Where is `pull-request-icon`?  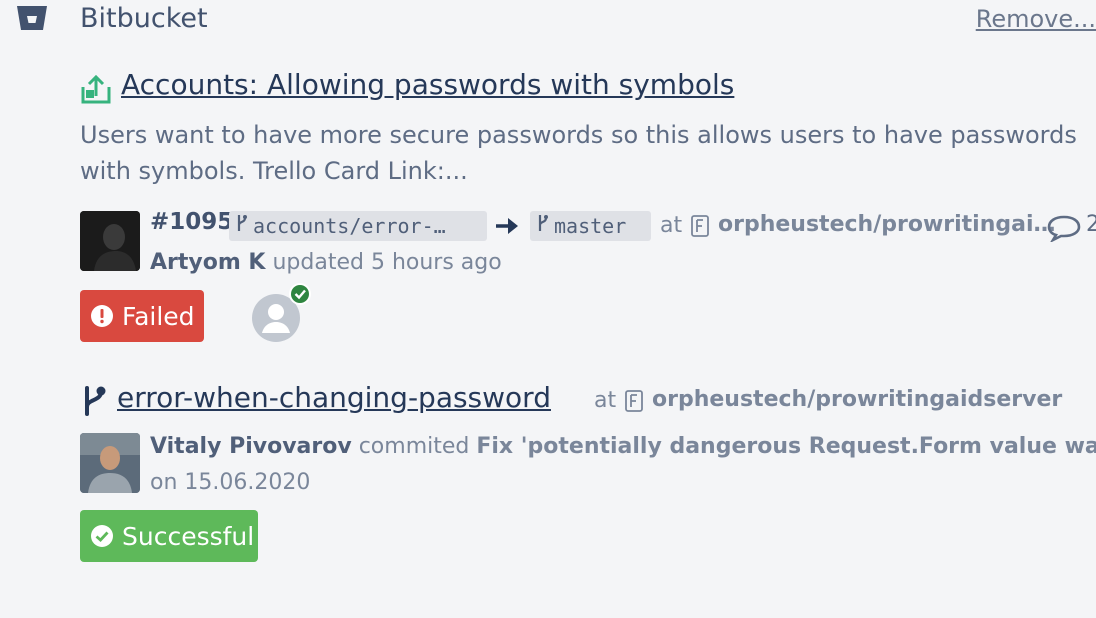
pull-request-icon is located at coordinates (96, 89).